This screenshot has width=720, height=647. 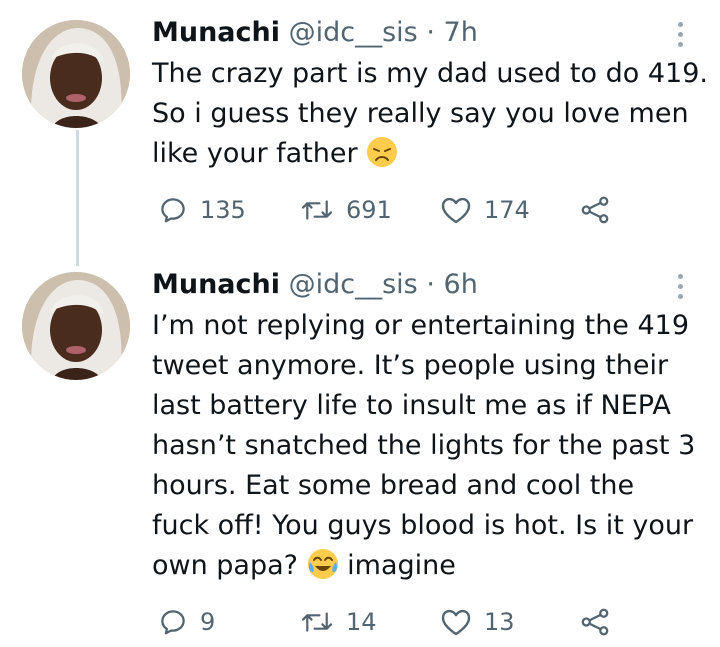 What do you see at coordinates (461, 284) in the screenshot?
I see `timestamp: 6h` at bounding box center [461, 284].